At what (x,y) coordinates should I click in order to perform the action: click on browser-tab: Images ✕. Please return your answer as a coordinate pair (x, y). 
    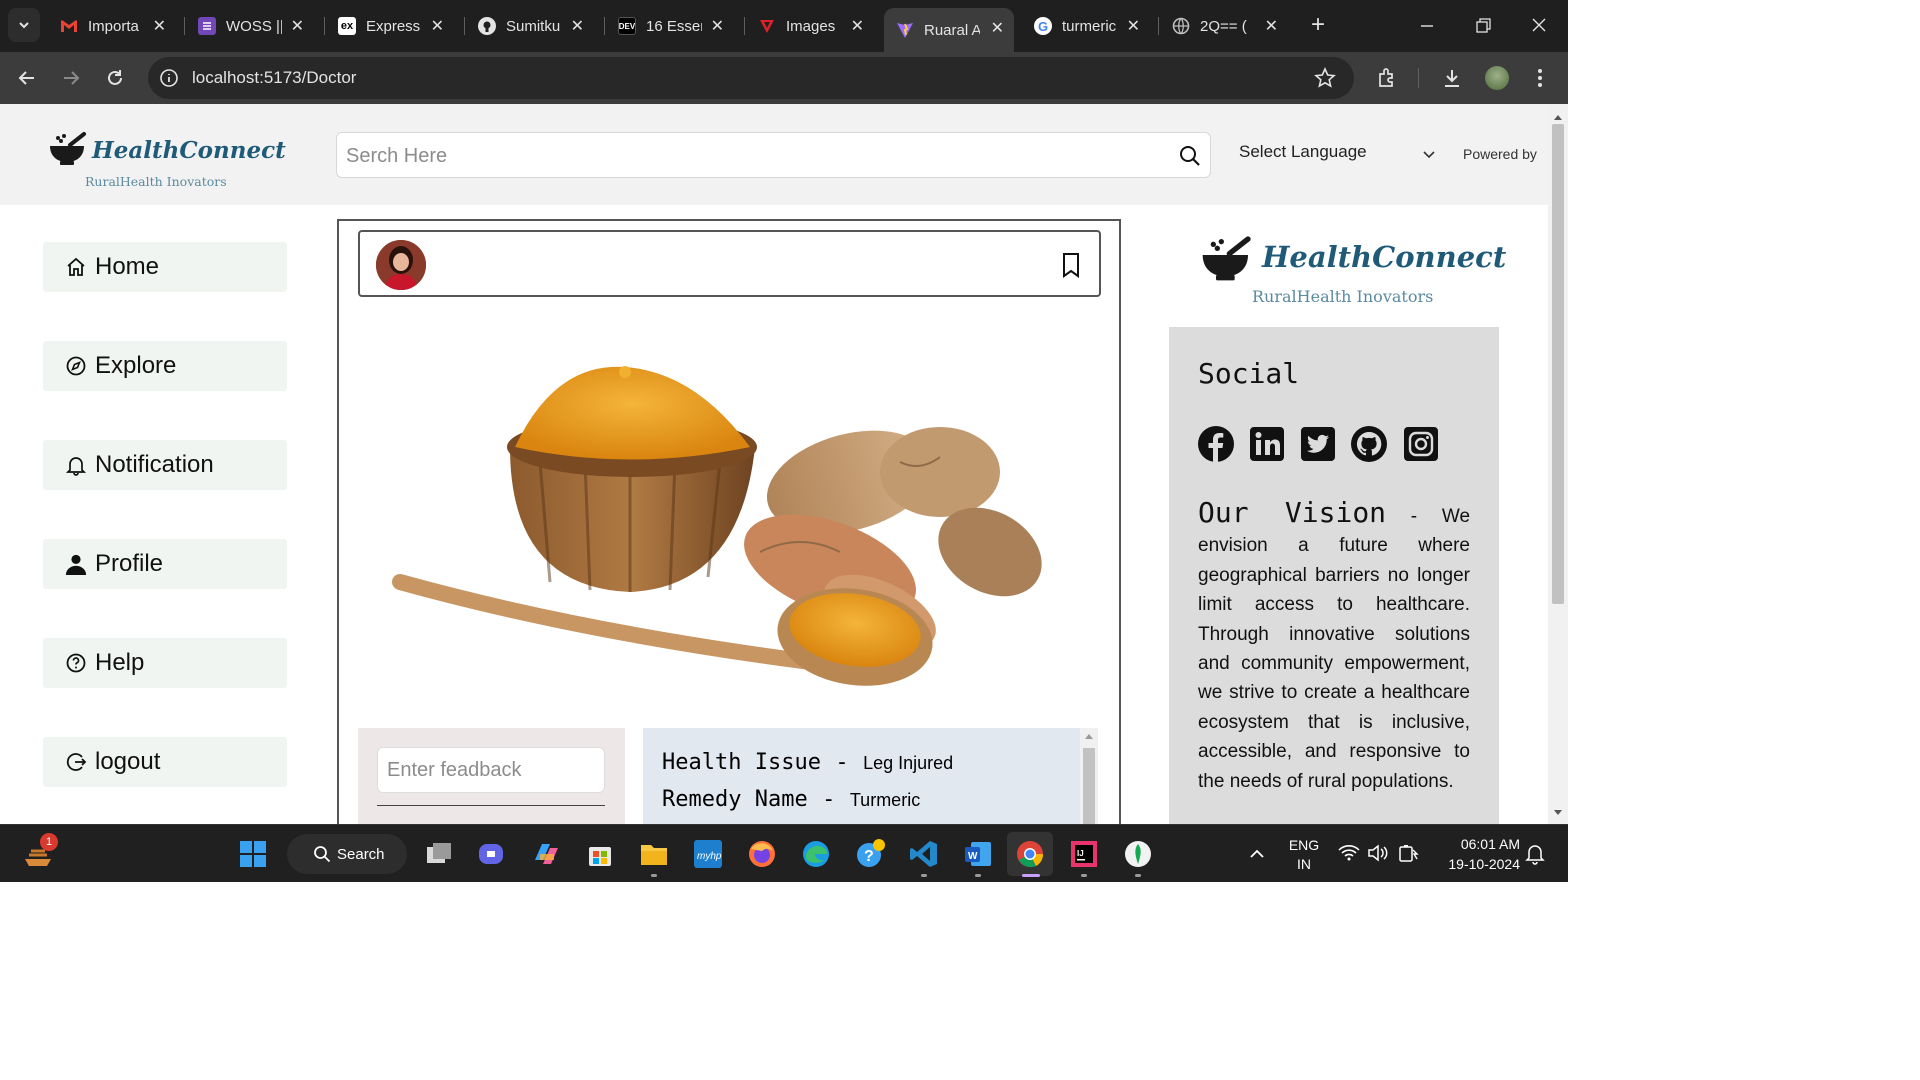
    Looking at the image, I should click on (810, 26).